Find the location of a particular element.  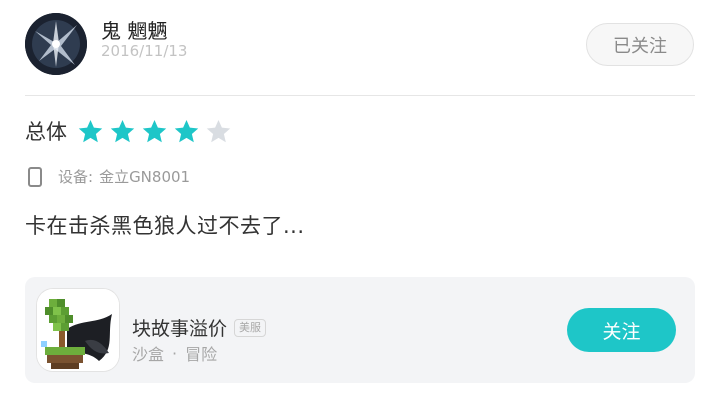

follow-app-button: 关注 is located at coordinates (621, 330).